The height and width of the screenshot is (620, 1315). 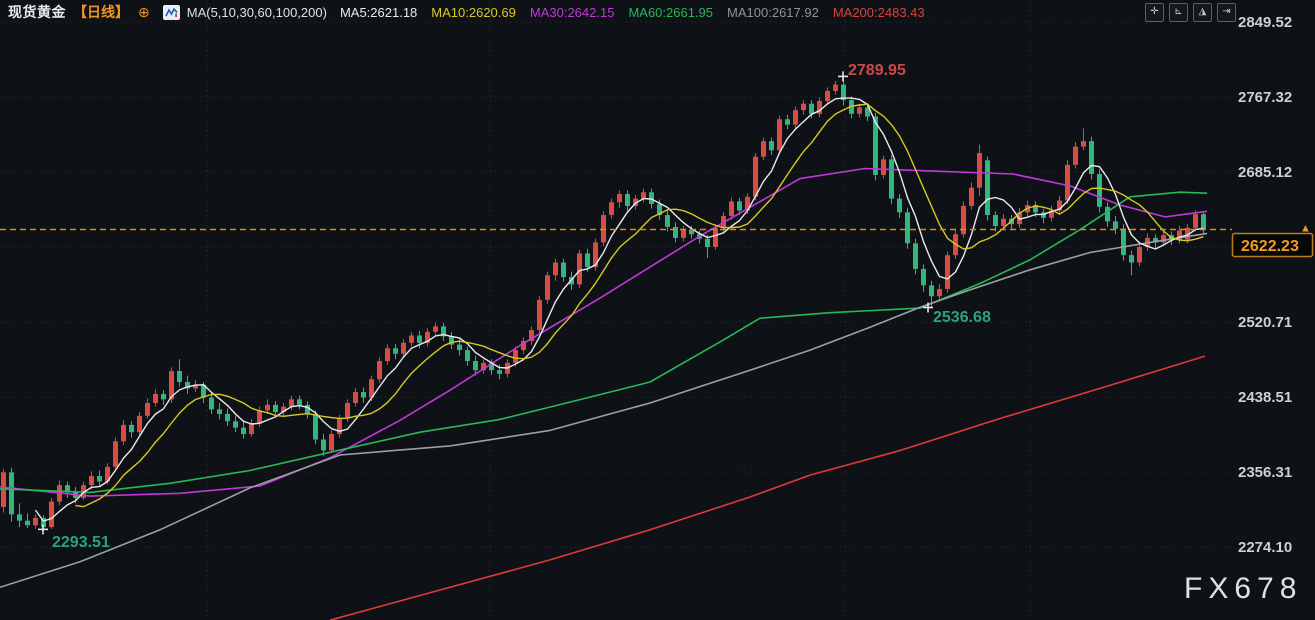 I want to click on ma-settings-label: MA(5,10,30,60,100,200), so click(x=256, y=12).